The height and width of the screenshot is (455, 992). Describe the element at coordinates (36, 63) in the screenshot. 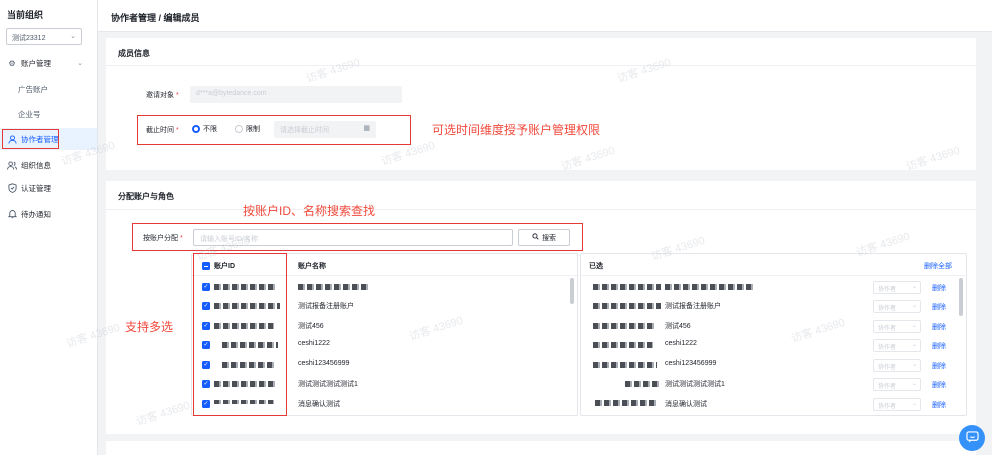

I see `nav-label: 账户管理` at that location.